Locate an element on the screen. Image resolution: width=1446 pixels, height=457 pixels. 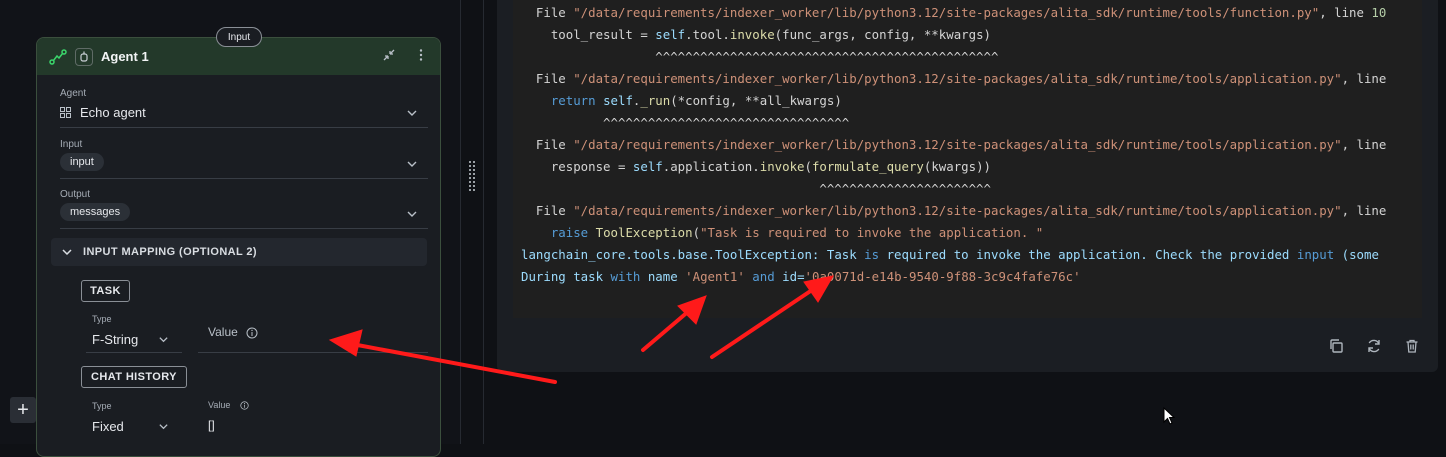
grid-icon is located at coordinates (65, 112).